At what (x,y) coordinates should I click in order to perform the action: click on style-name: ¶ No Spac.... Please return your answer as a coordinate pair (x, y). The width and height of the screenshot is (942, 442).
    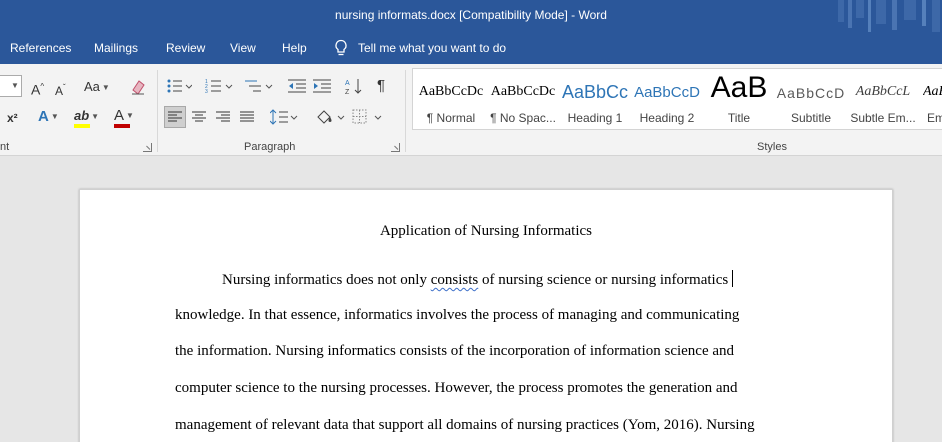
    Looking at the image, I should click on (523, 118).